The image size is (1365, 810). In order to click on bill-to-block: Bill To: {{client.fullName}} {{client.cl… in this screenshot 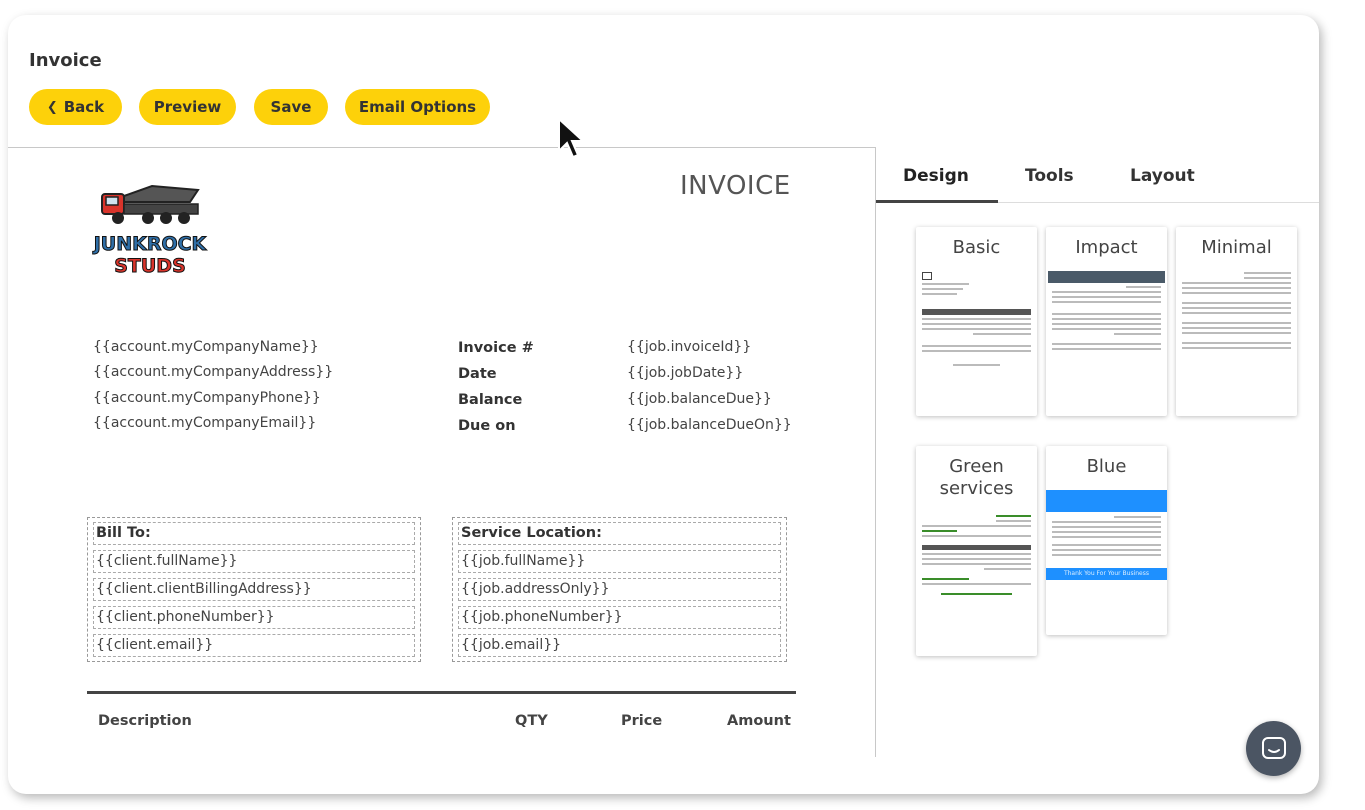, I will do `click(254, 589)`.